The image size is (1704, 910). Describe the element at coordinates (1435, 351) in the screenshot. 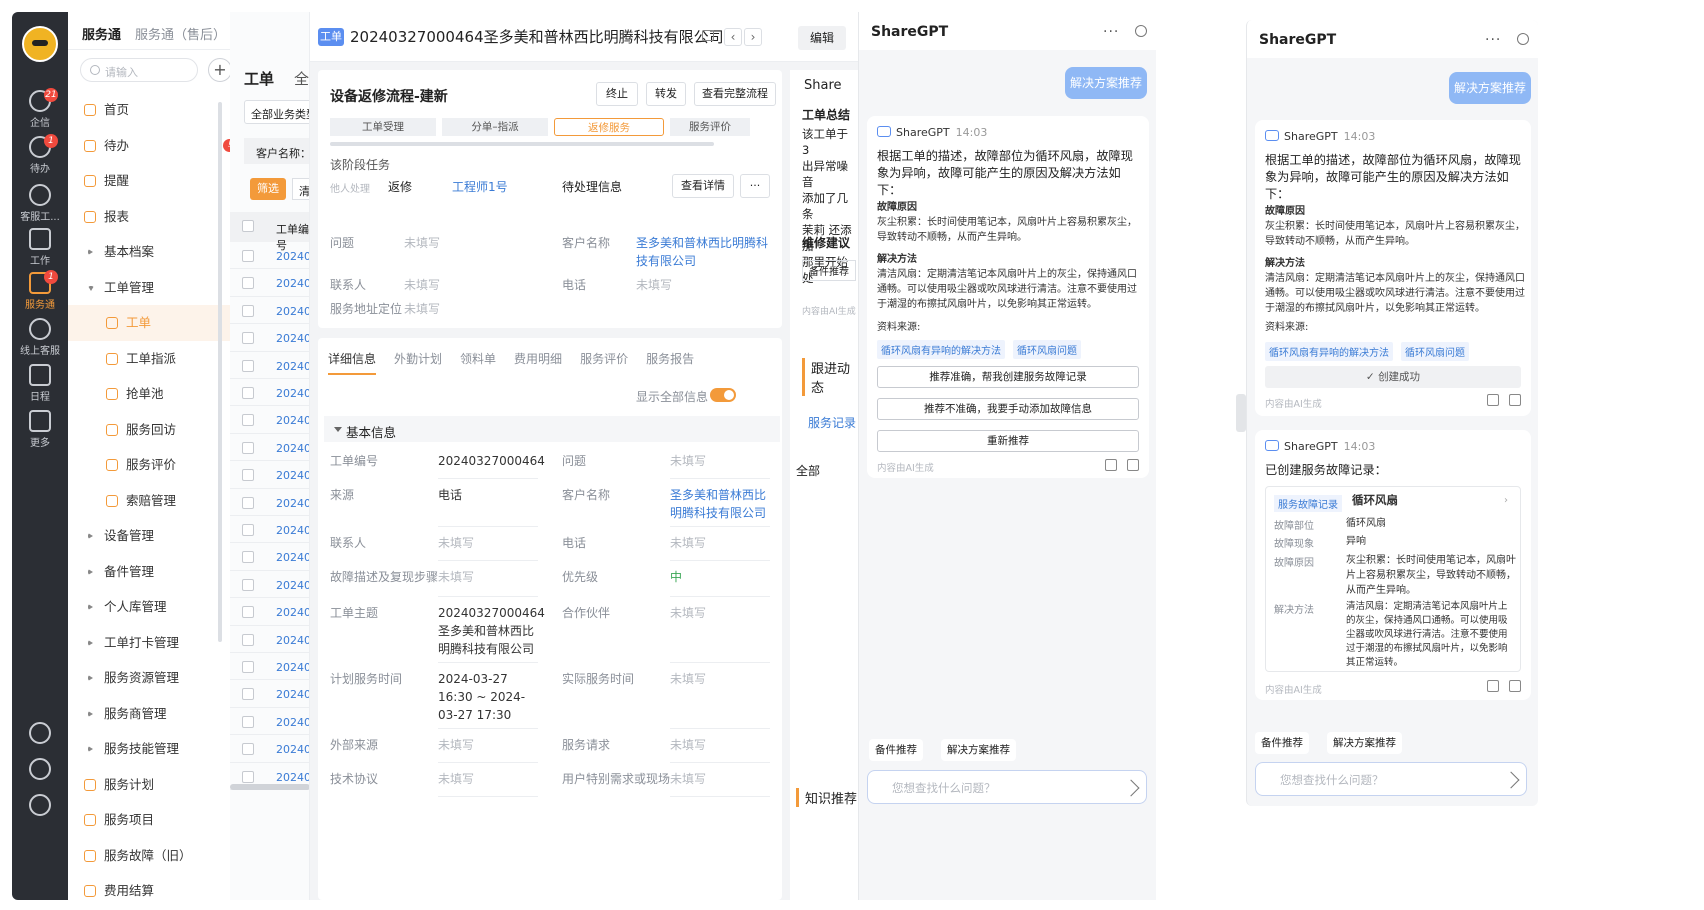

I see `source-link: 循环风扇问题` at that location.